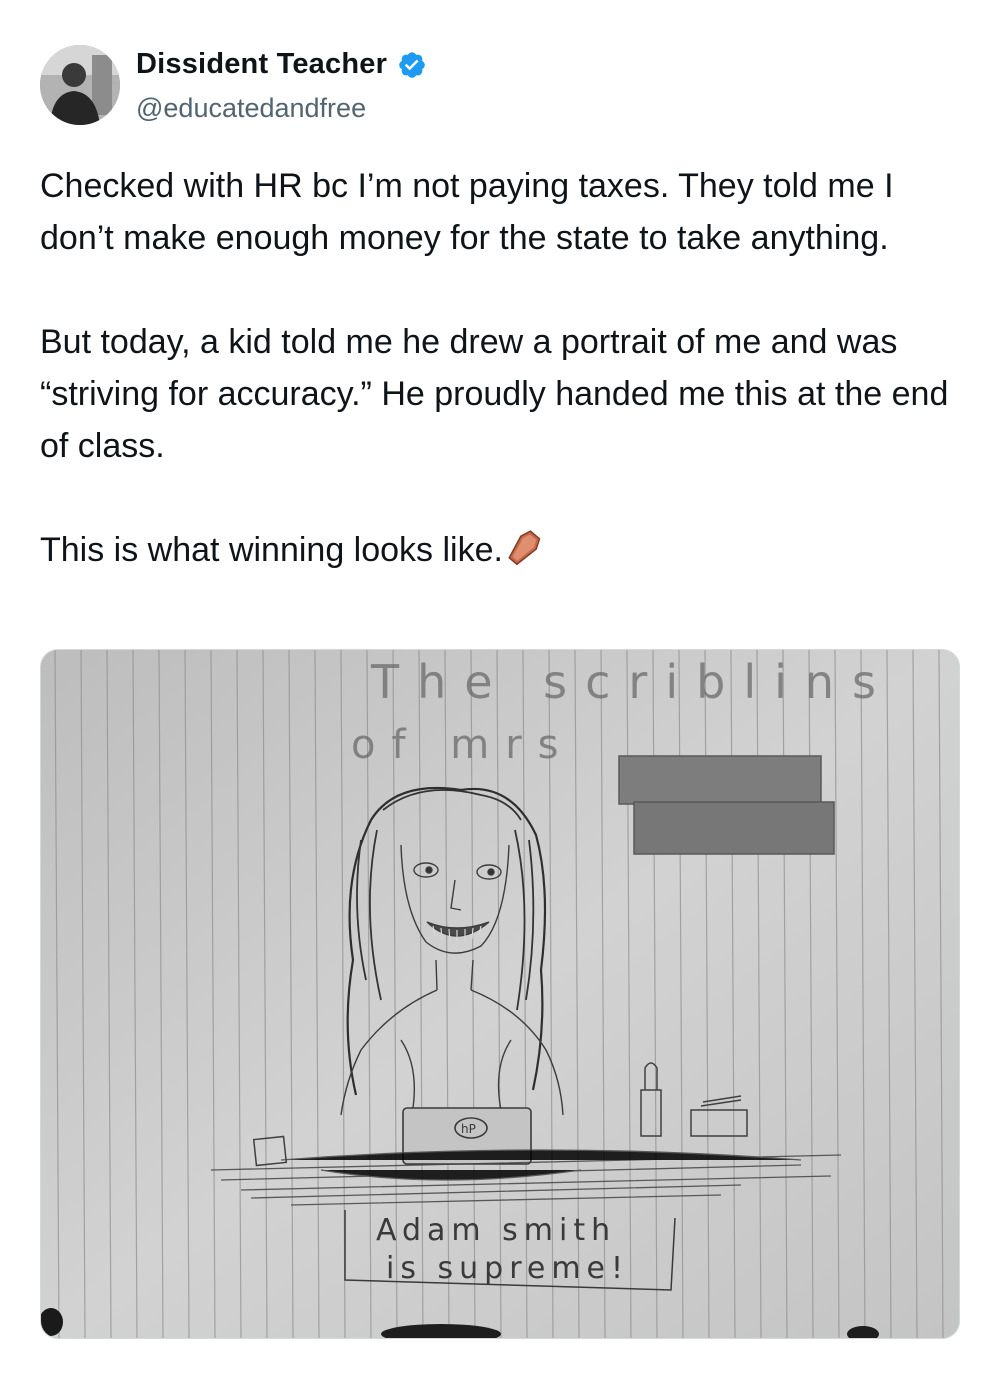  Describe the element at coordinates (412, 65) in the screenshot. I see `verified-badge-icon` at that location.